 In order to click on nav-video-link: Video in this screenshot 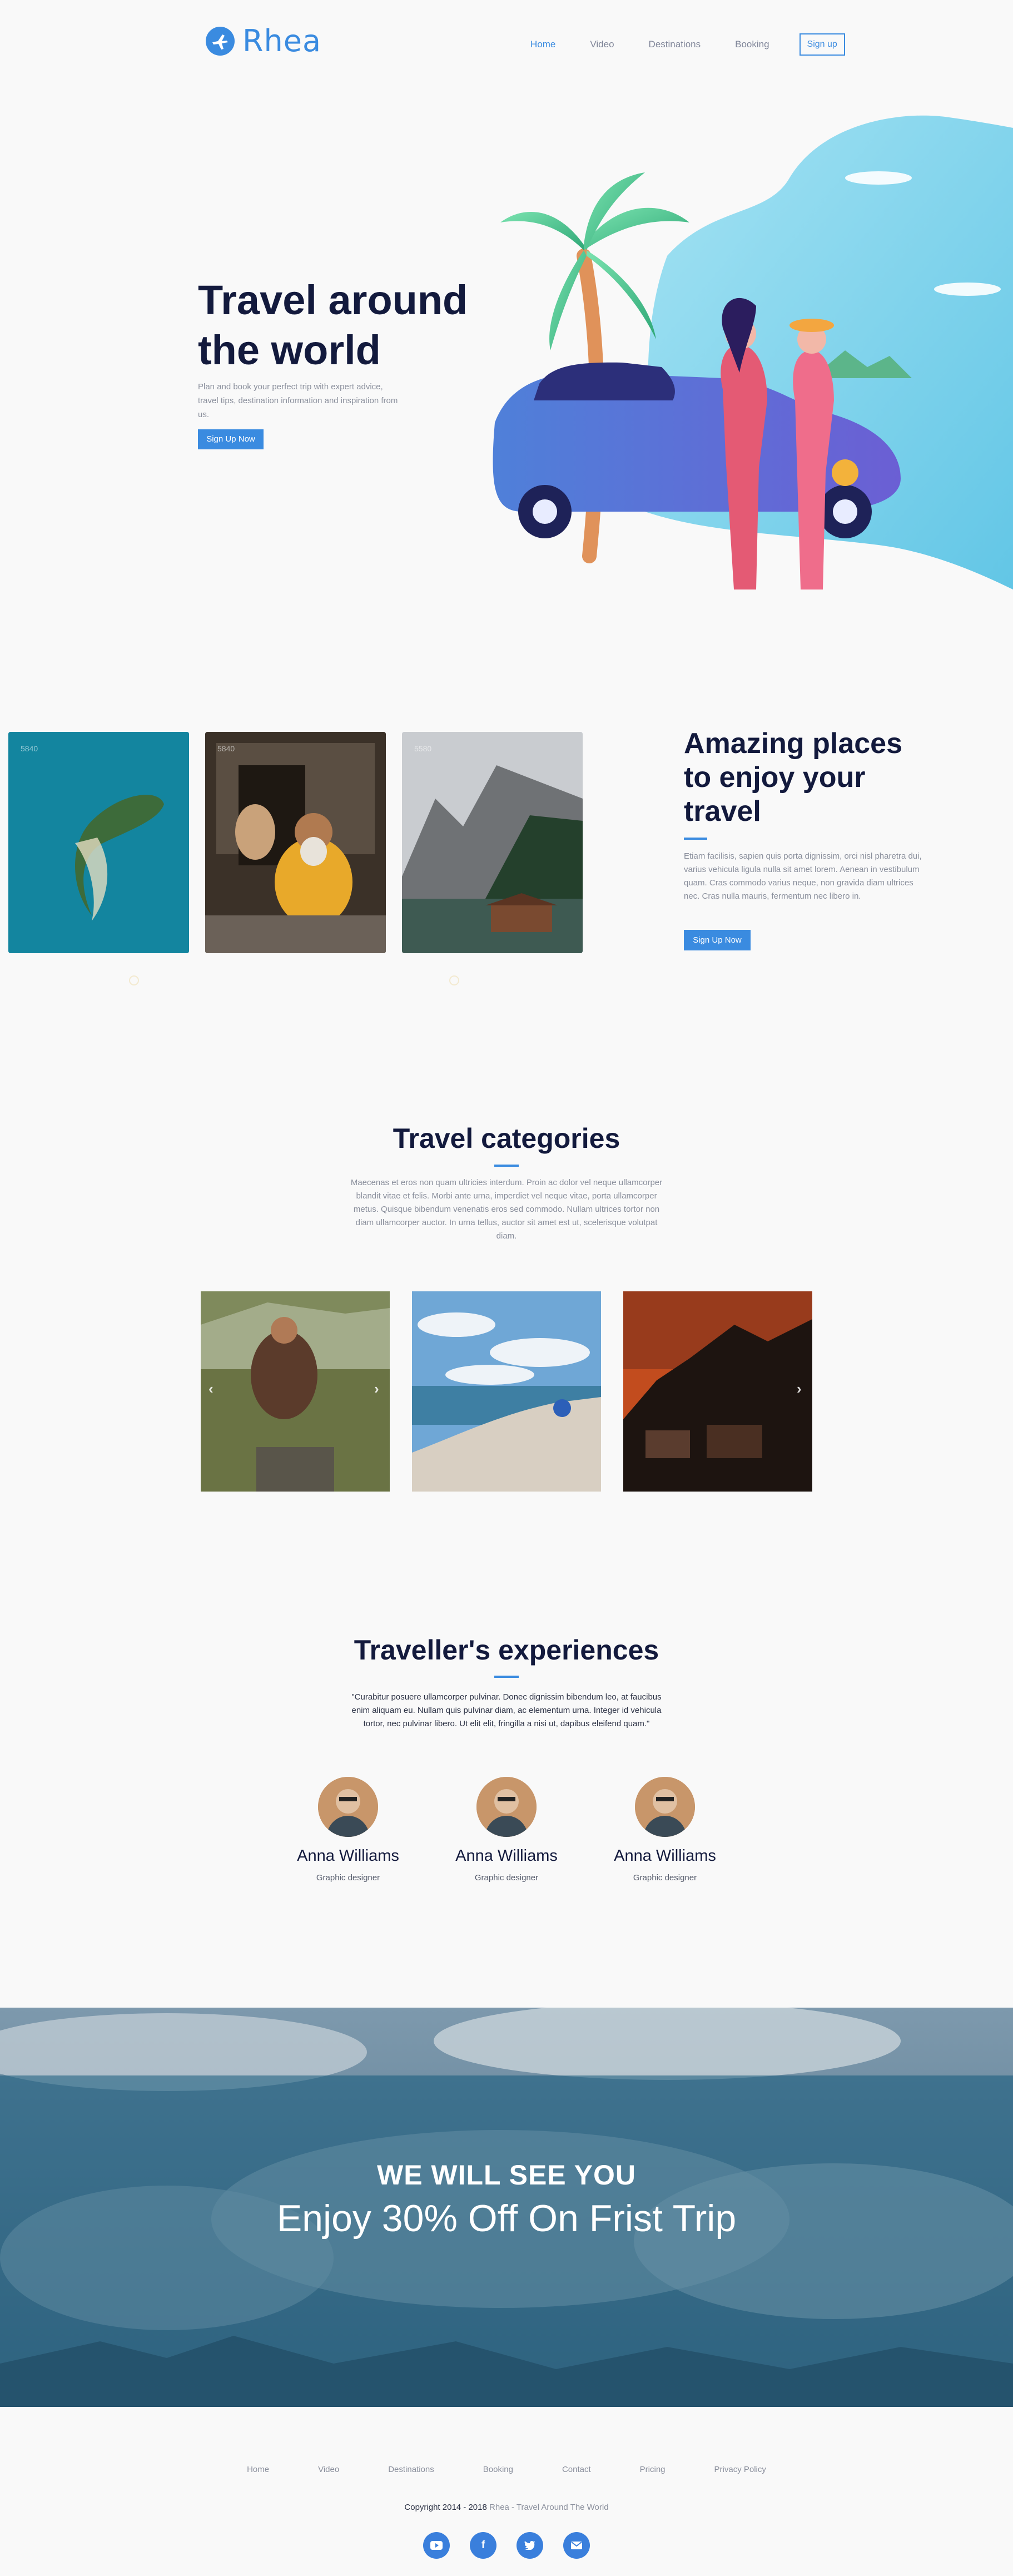, I will do `click(602, 45)`.